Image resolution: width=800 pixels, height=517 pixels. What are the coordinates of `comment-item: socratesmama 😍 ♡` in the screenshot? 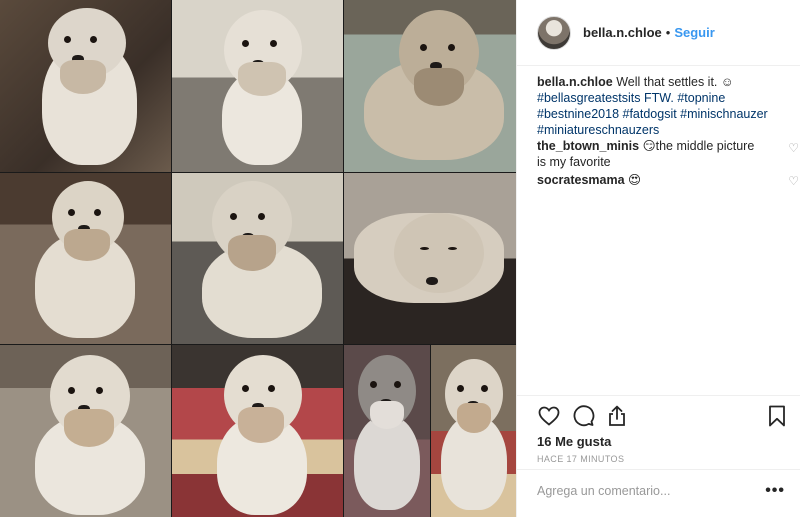 It's located at (668, 180).